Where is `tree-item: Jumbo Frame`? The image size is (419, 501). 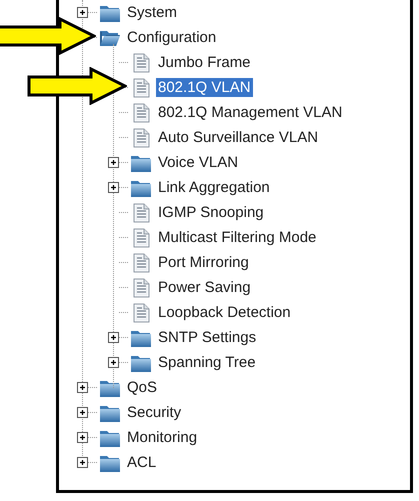
tree-item: Jumbo Frame is located at coordinates (204, 62).